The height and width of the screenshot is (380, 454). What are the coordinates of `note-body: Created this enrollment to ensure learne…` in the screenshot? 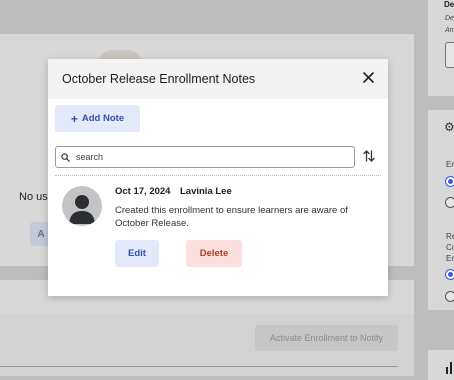 It's located at (231, 217).